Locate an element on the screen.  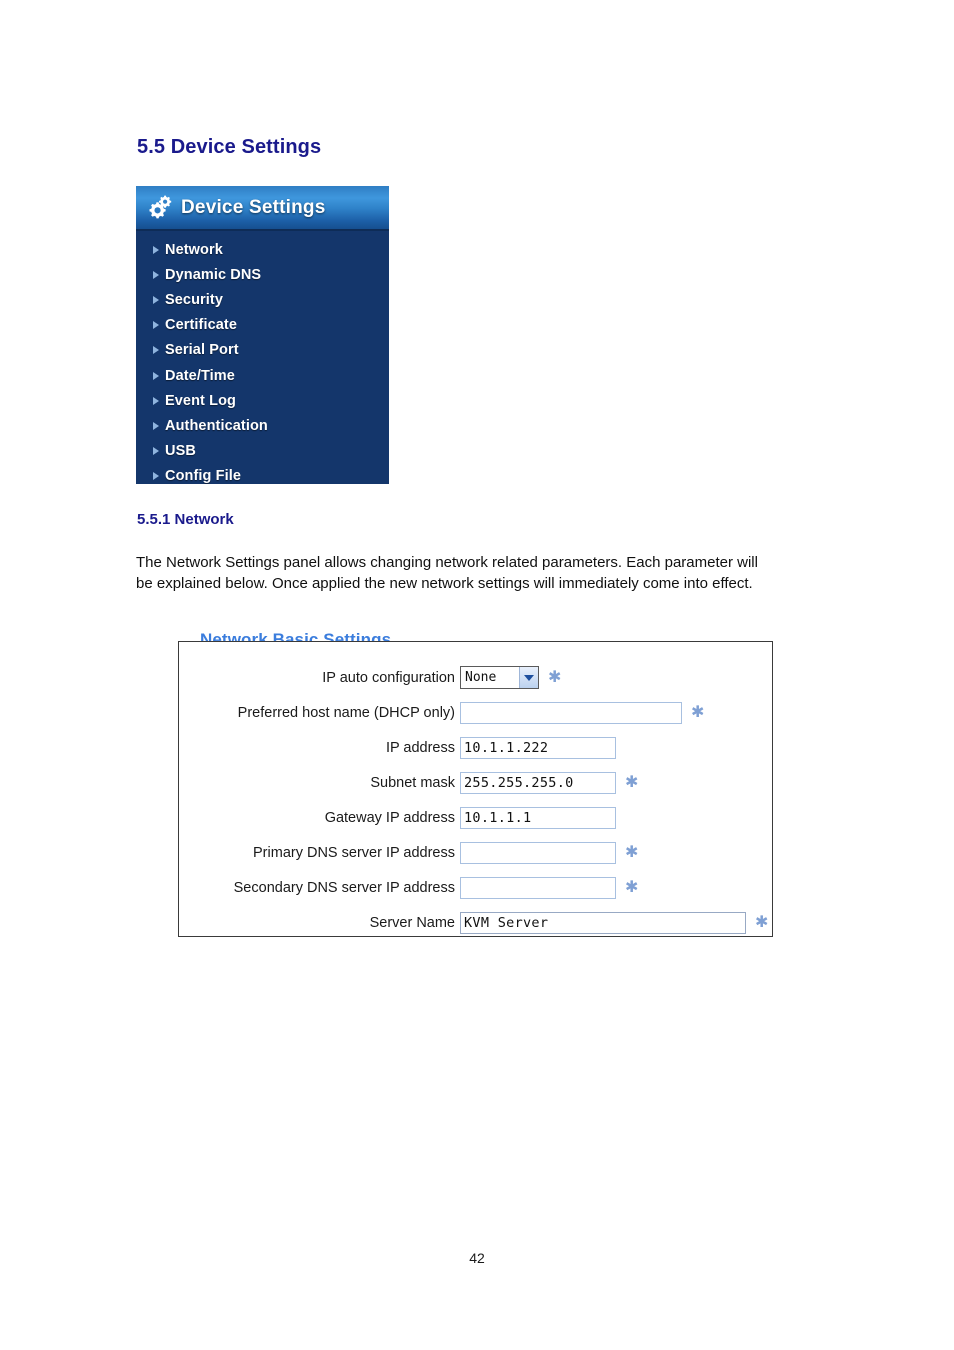
form-row: Secondary DNS server IP address ✱ is located at coordinates (475, 887).